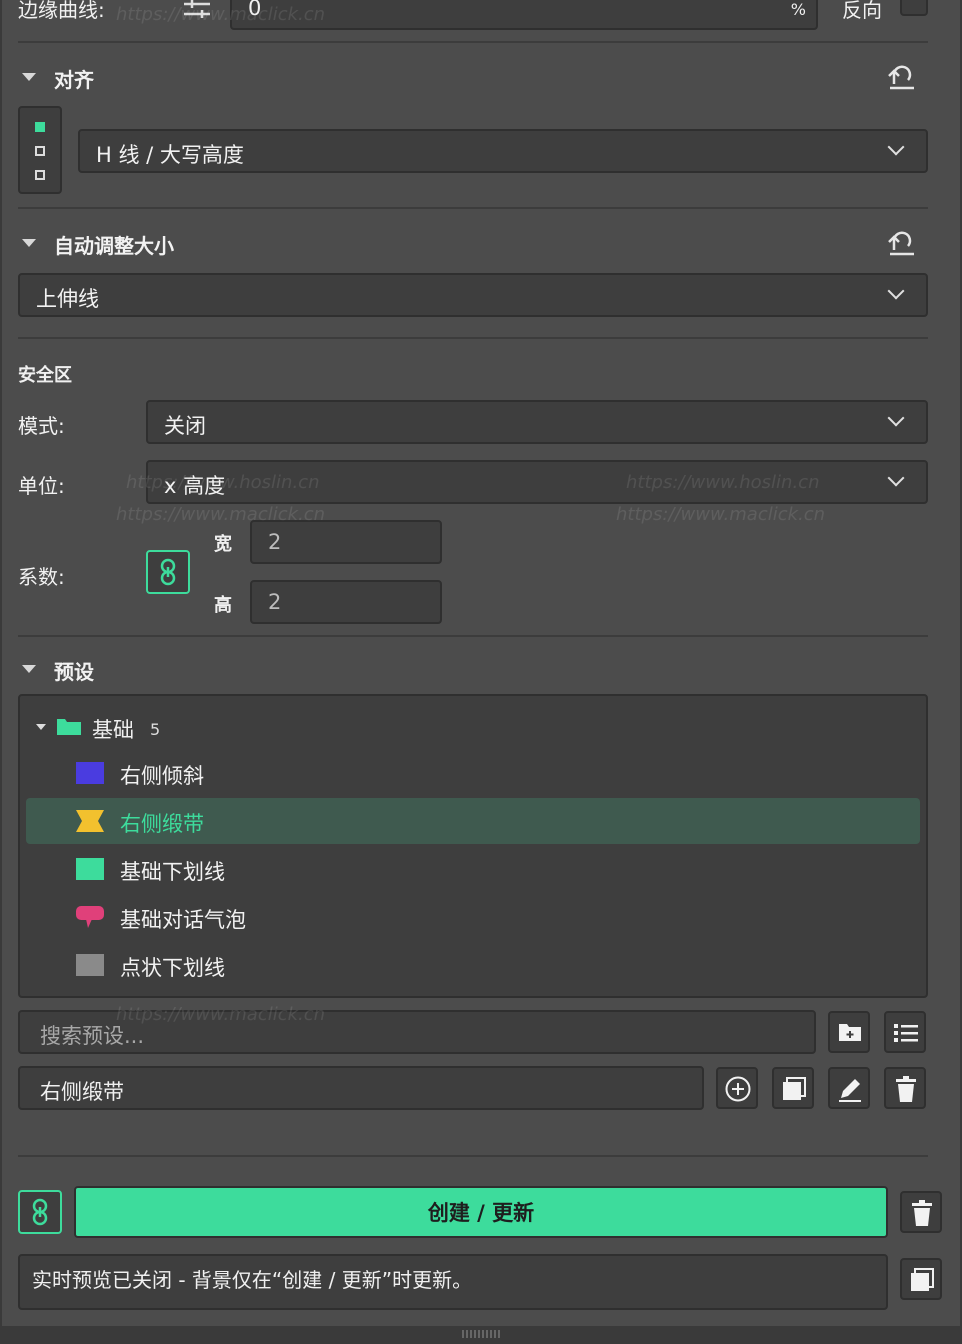 Image resolution: width=962 pixels, height=1344 pixels. Describe the element at coordinates (255, 10) in the screenshot. I see `edge-curve-value: 0` at that location.